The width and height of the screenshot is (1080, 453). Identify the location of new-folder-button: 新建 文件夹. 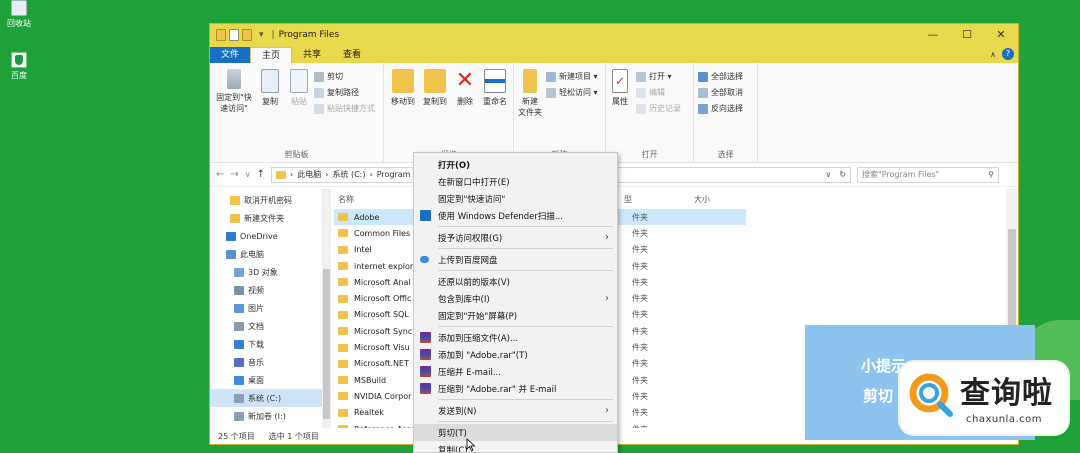
(530, 93).